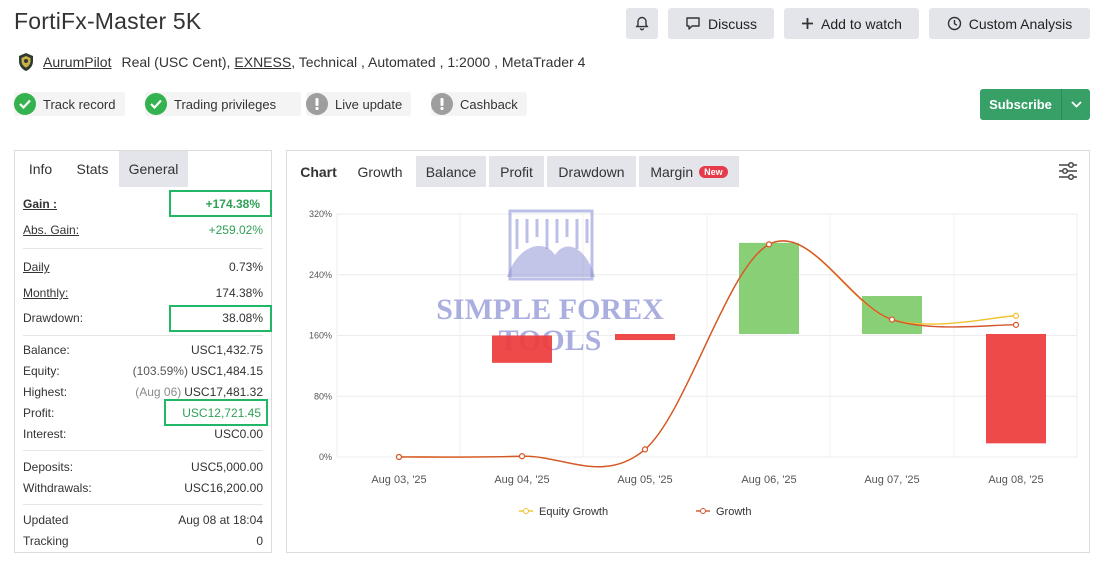  I want to click on x-tick-label: Aug 06, '25, so click(768, 480).